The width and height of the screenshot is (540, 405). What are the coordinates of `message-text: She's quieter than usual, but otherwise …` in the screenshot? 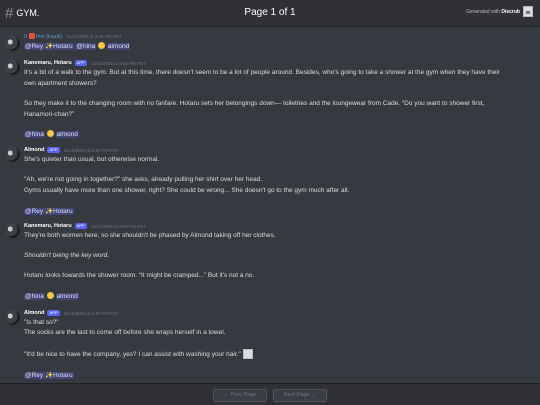 It's located at (92, 159).